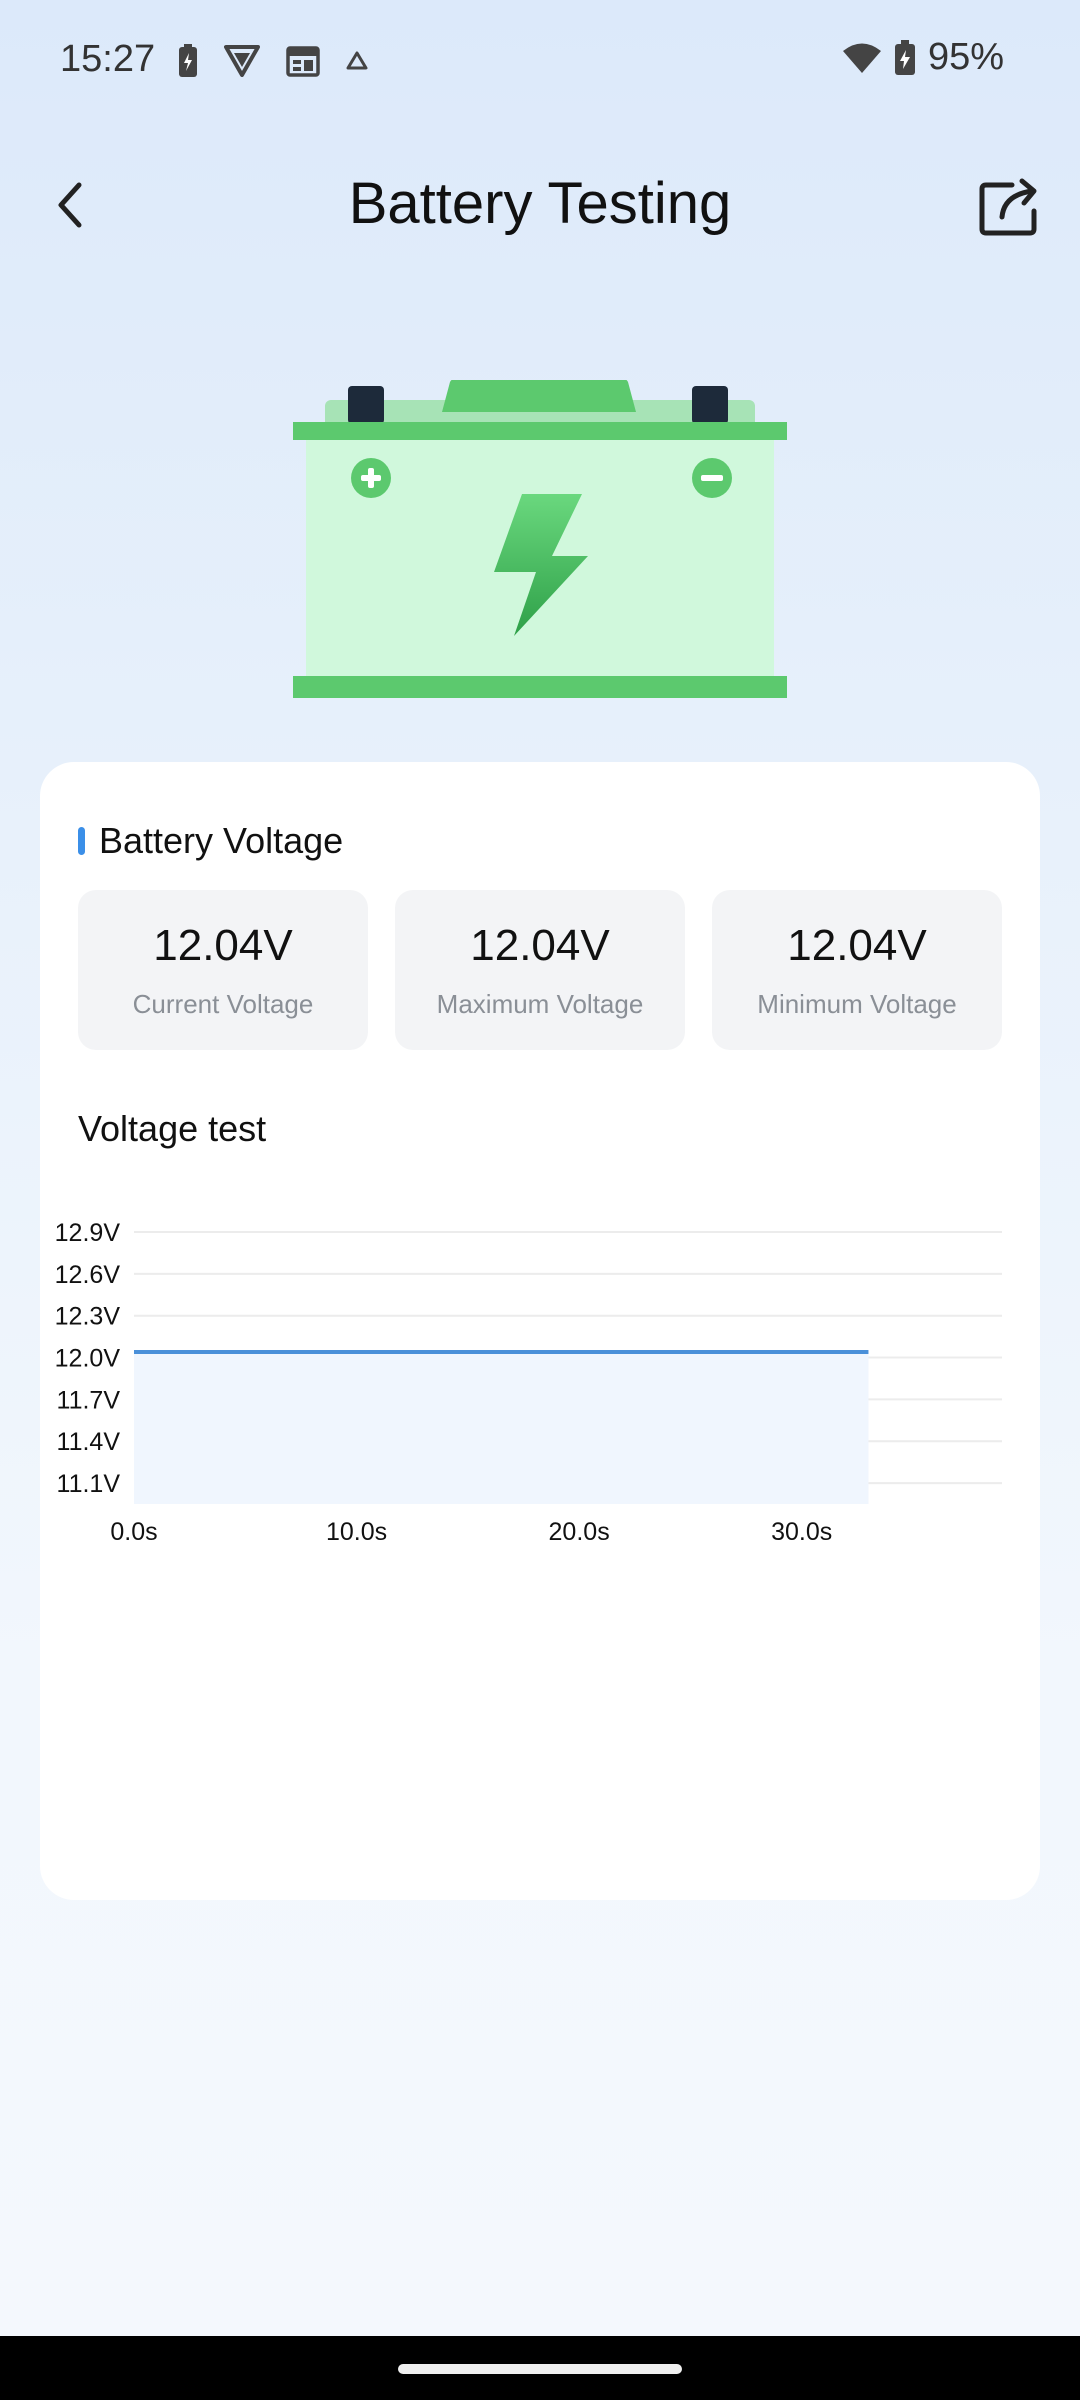 This screenshot has height=2400, width=1080. I want to click on maximum-voltage-stat: 12.04V Maximum Voltage, so click(540, 970).